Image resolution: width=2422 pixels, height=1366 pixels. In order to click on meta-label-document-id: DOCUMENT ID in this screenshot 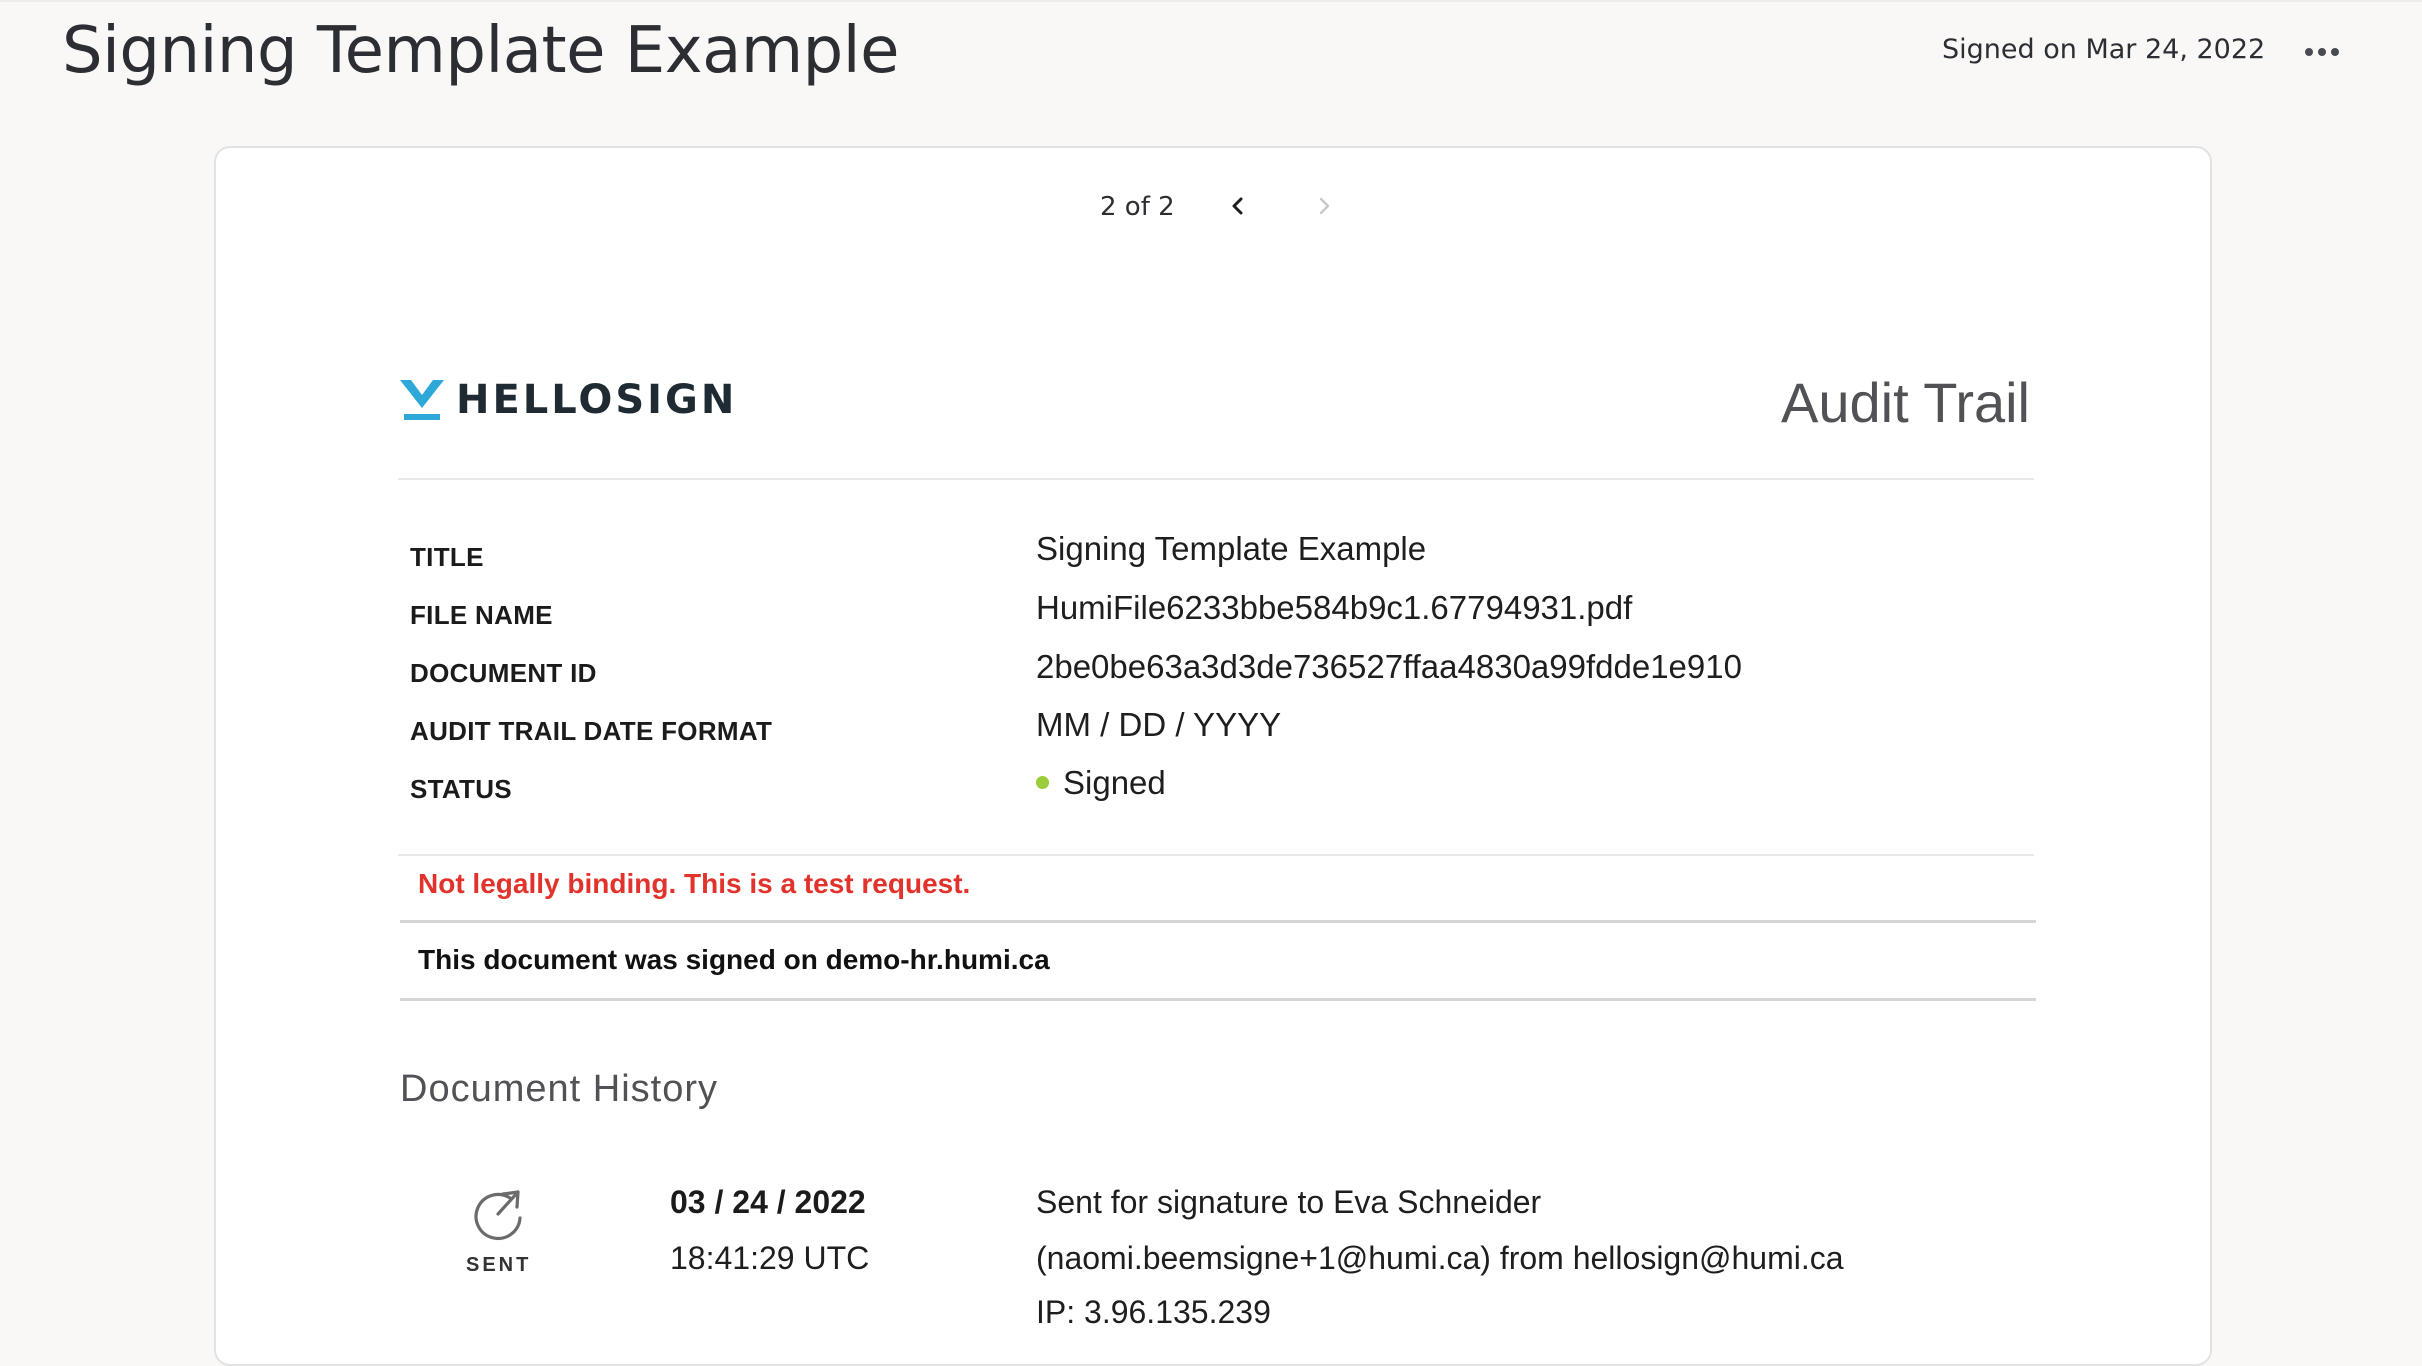, I will do `click(503, 673)`.